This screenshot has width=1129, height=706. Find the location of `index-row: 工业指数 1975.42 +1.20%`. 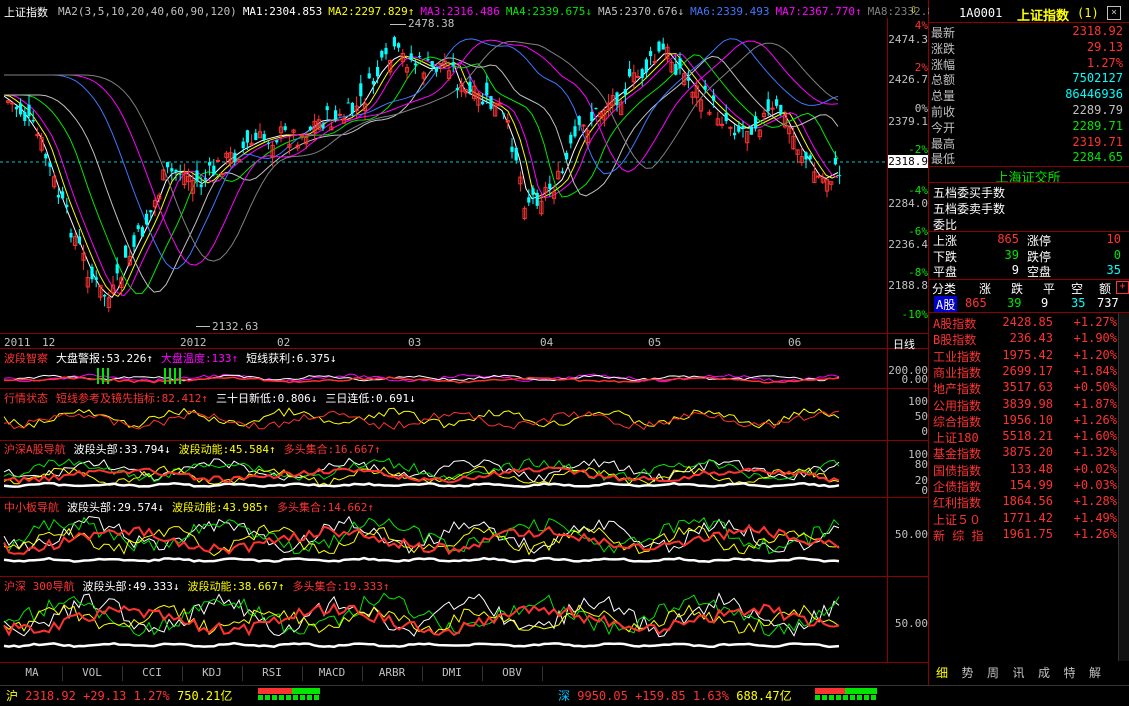

index-row: 工业指数 1975.42 +1.20% is located at coordinates (1024, 356).